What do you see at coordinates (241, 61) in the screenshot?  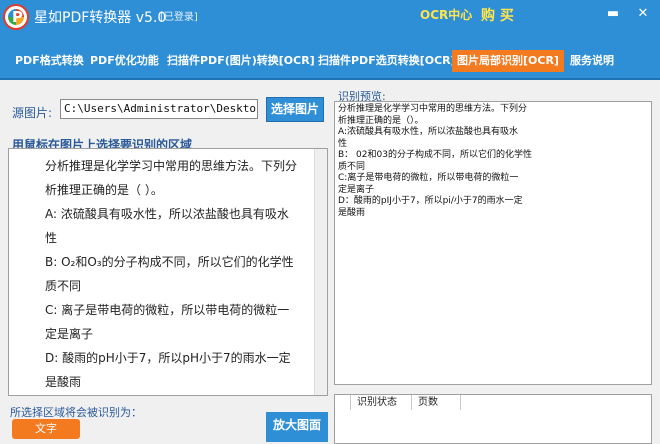 I see `menu-scan-convert: 扫描件PDF(图片)转换[OCR]` at bounding box center [241, 61].